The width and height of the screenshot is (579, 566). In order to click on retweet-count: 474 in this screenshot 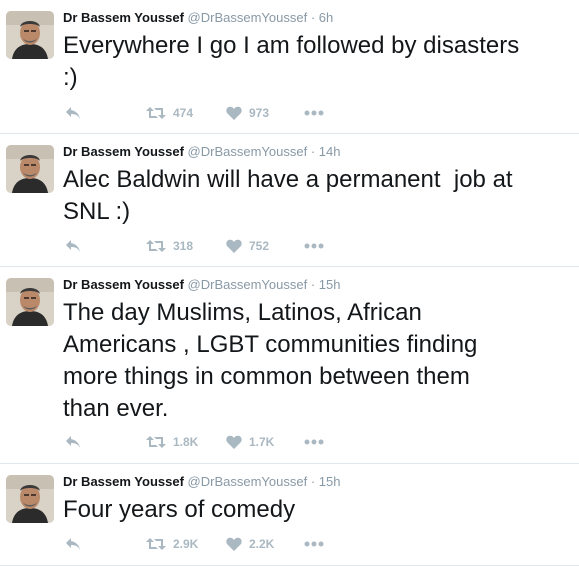, I will do `click(183, 113)`.